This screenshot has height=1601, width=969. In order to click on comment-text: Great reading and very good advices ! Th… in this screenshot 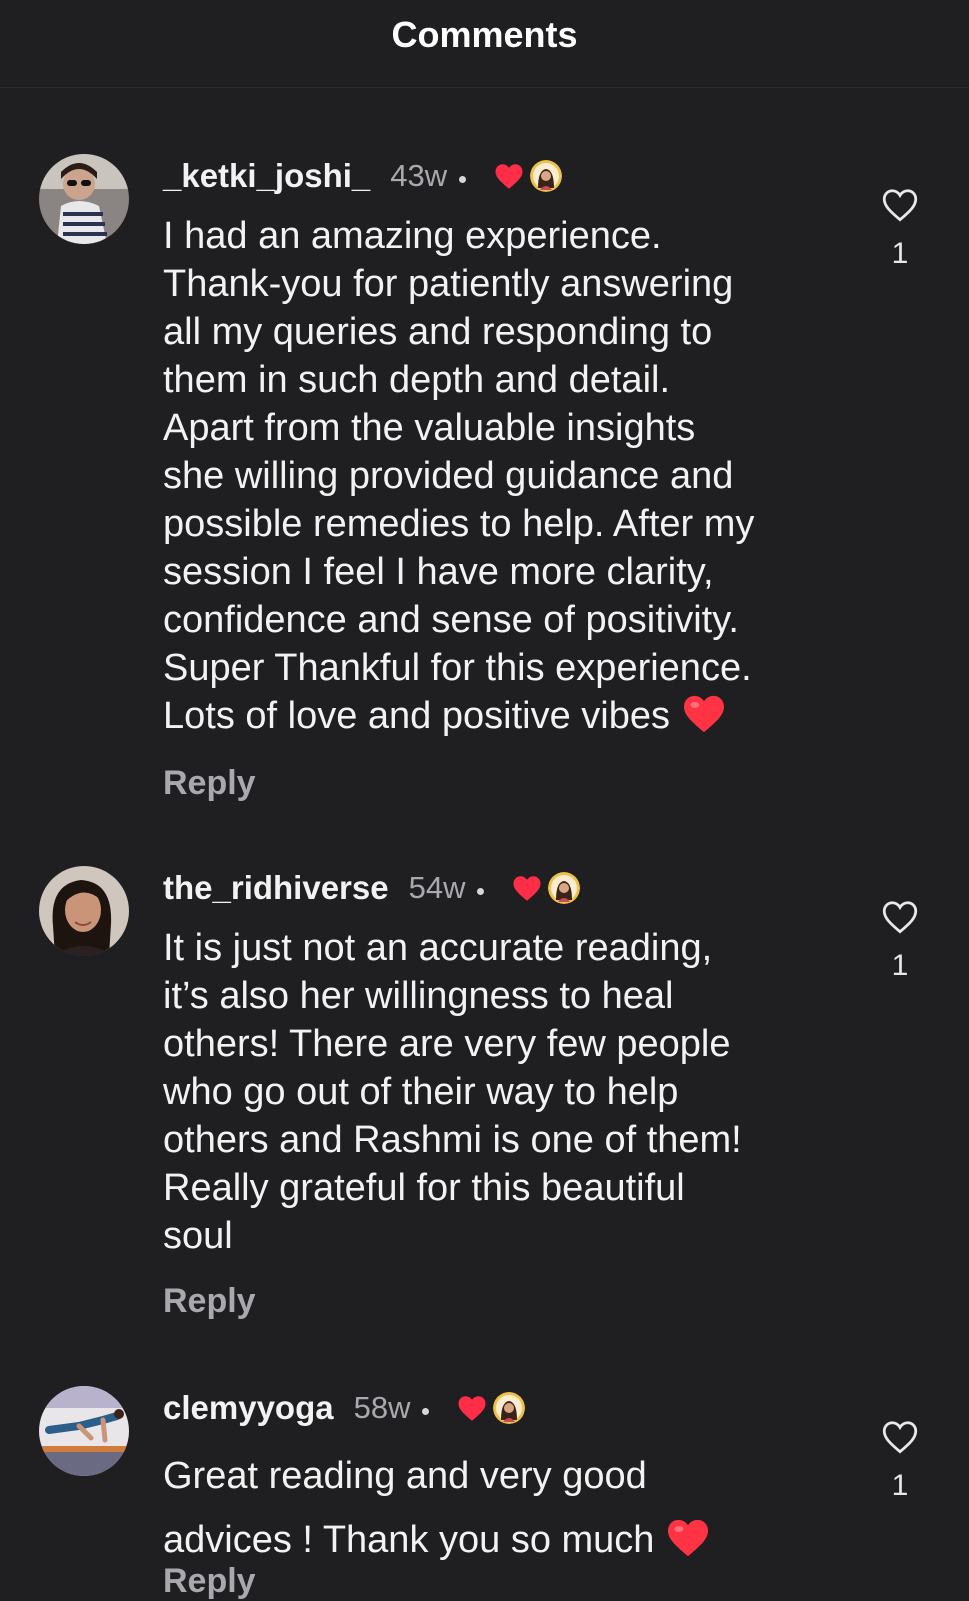, I will do `click(503, 1508)`.